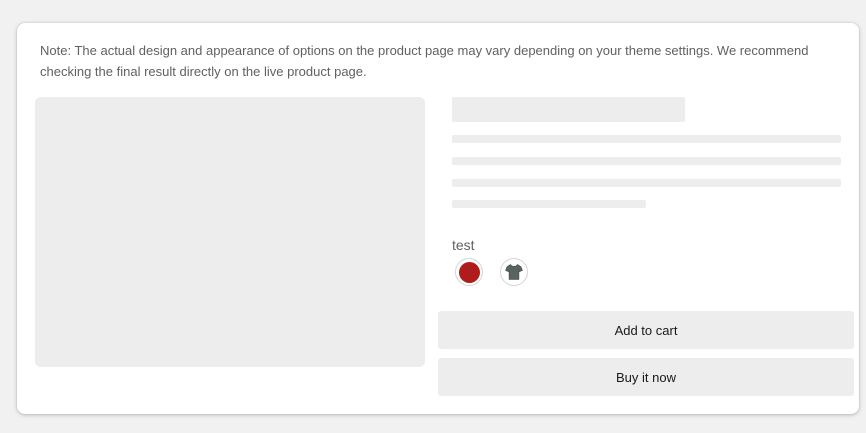  What do you see at coordinates (463, 245) in the screenshot?
I see `option-label: test` at bounding box center [463, 245].